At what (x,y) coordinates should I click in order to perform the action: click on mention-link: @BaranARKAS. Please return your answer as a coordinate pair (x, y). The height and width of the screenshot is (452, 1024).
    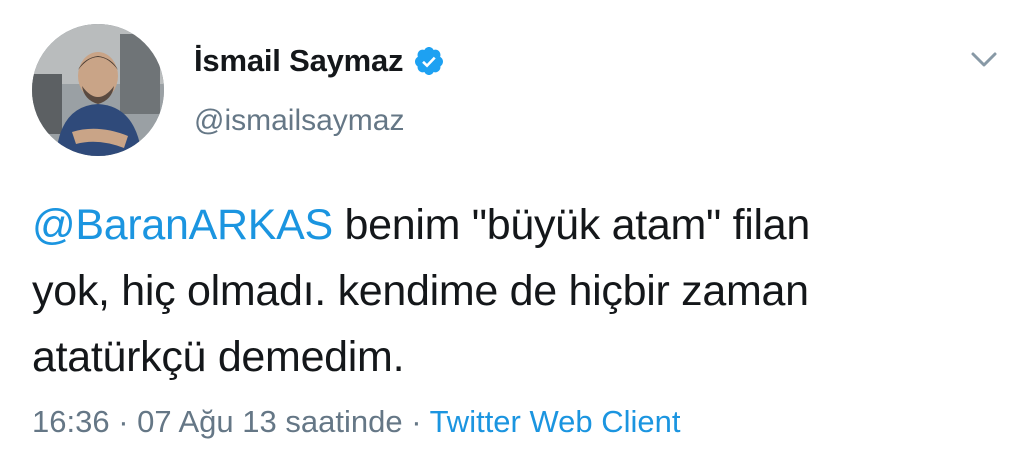
    Looking at the image, I should click on (182, 225).